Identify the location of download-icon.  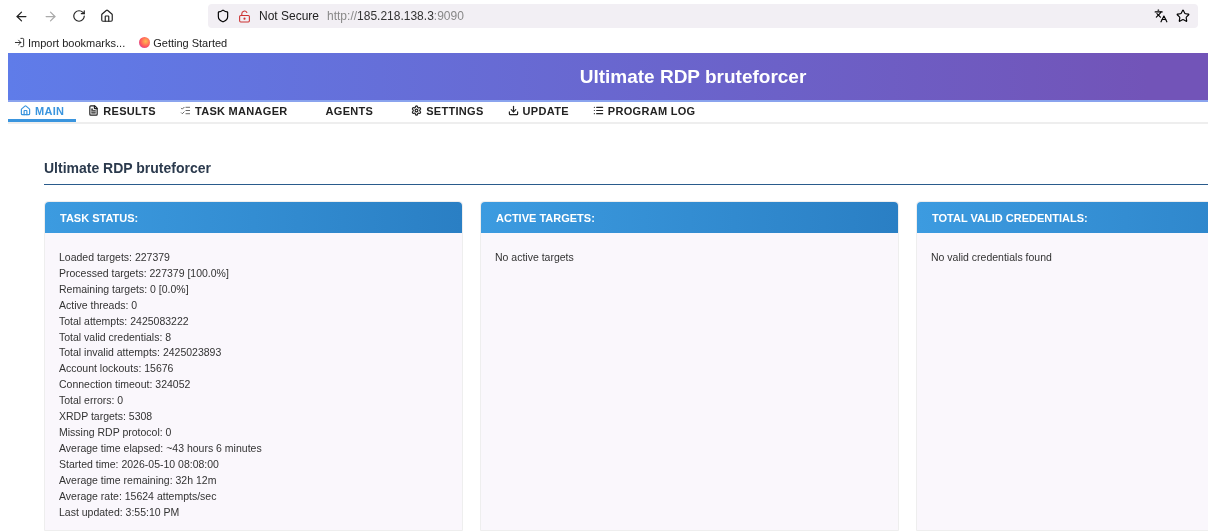
(513, 110).